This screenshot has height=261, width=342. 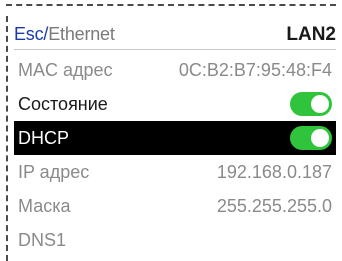 I want to click on interface-name: LAN2, so click(x=311, y=34).